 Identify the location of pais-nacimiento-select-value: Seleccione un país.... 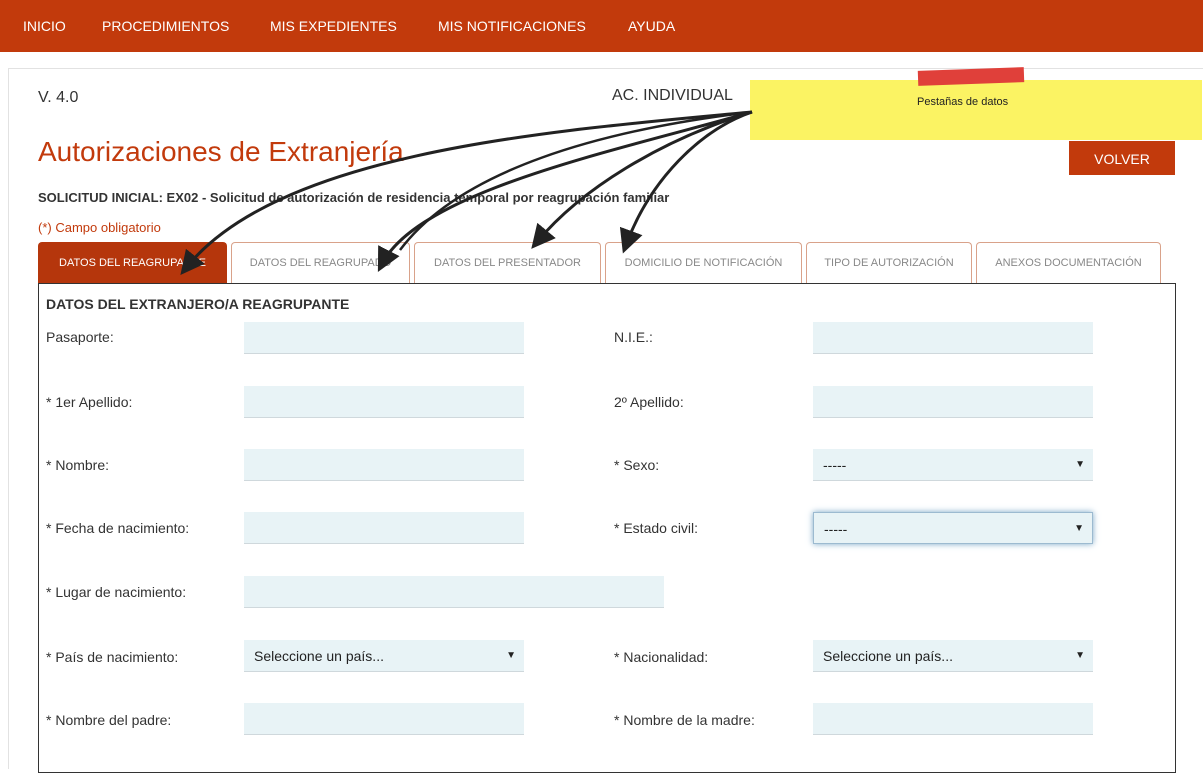
(319, 656).